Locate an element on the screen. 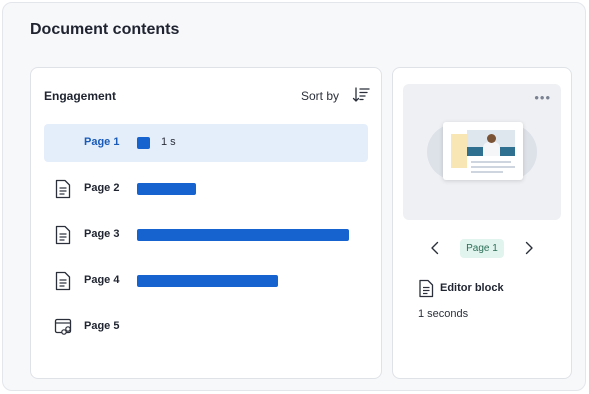 This screenshot has width=589, height=394. page-label: Page 5 is located at coordinates (102, 326).